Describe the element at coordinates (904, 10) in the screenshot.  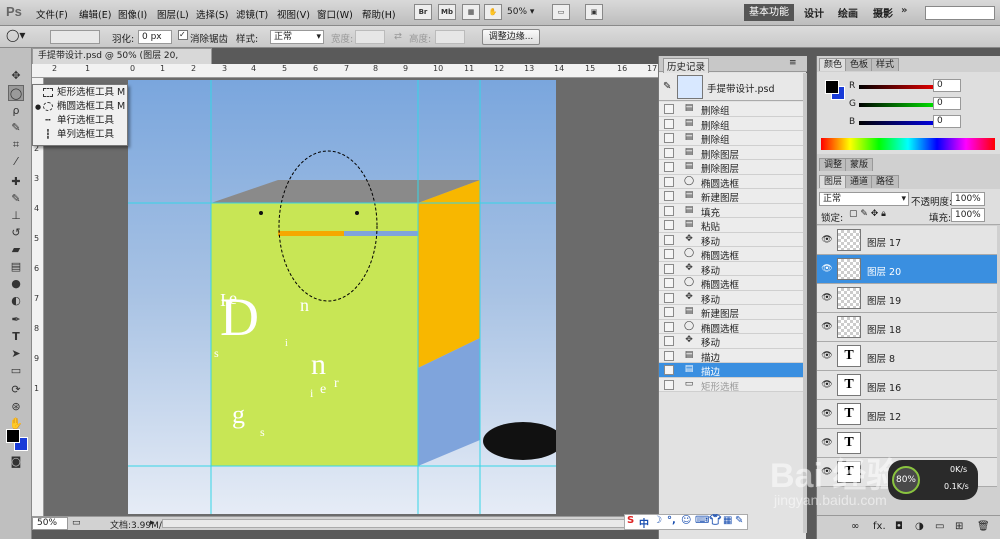
I see `workspace-more-icon: »` at that location.